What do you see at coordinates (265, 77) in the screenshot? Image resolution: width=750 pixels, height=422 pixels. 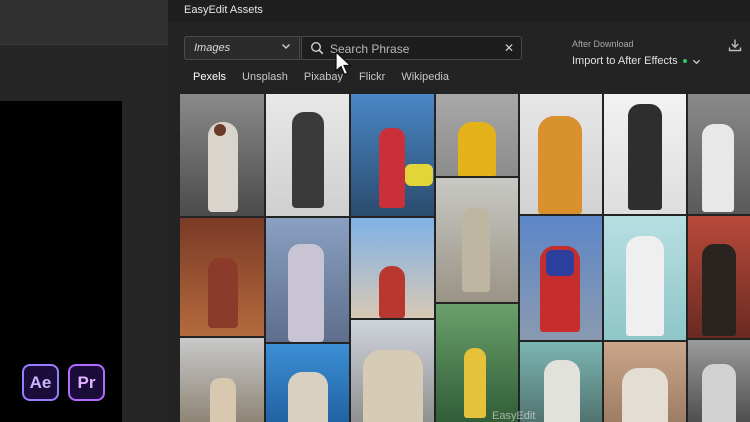 I see `tab-unsplash: Unsplash` at bounding box center [265, 77].